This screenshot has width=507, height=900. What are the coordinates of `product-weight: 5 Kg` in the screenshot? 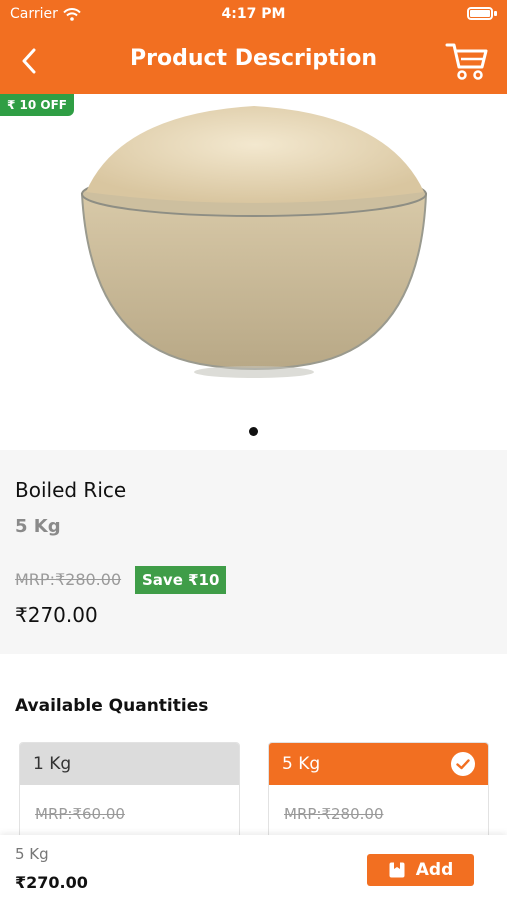 It's located at (38, 526).